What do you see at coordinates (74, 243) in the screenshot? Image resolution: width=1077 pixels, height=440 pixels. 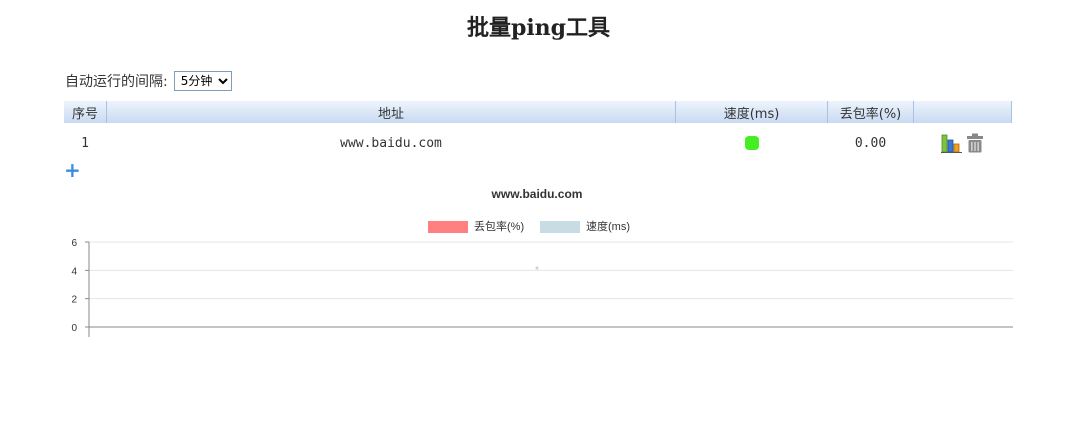 I see `y-tick-label: 6` at bounding box center [74, 243].